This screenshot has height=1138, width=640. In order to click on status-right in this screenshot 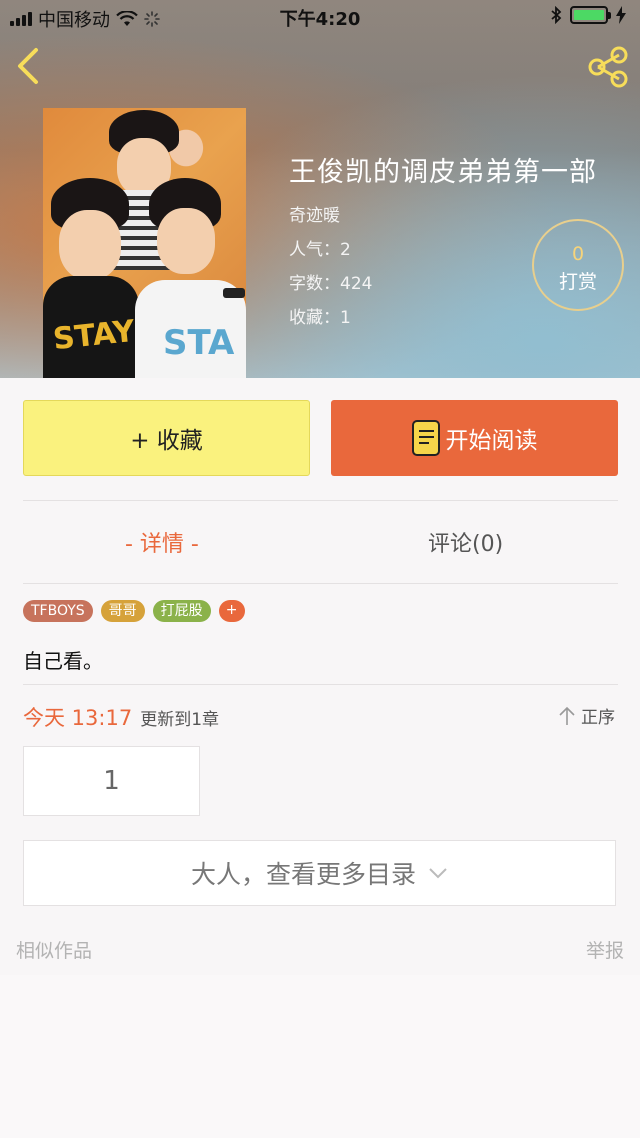, I will do `click(588, 15)`.